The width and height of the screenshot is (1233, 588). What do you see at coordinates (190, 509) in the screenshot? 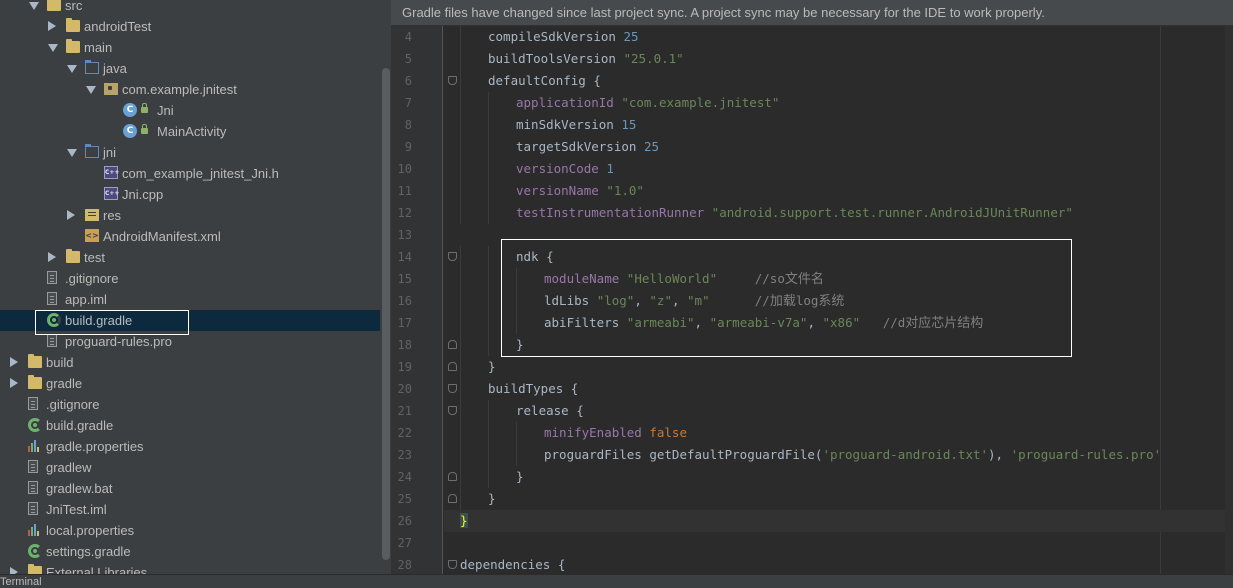
I see `tree-item-jnitest-iml: JniTest.iml` at bounding box center [190, 509].